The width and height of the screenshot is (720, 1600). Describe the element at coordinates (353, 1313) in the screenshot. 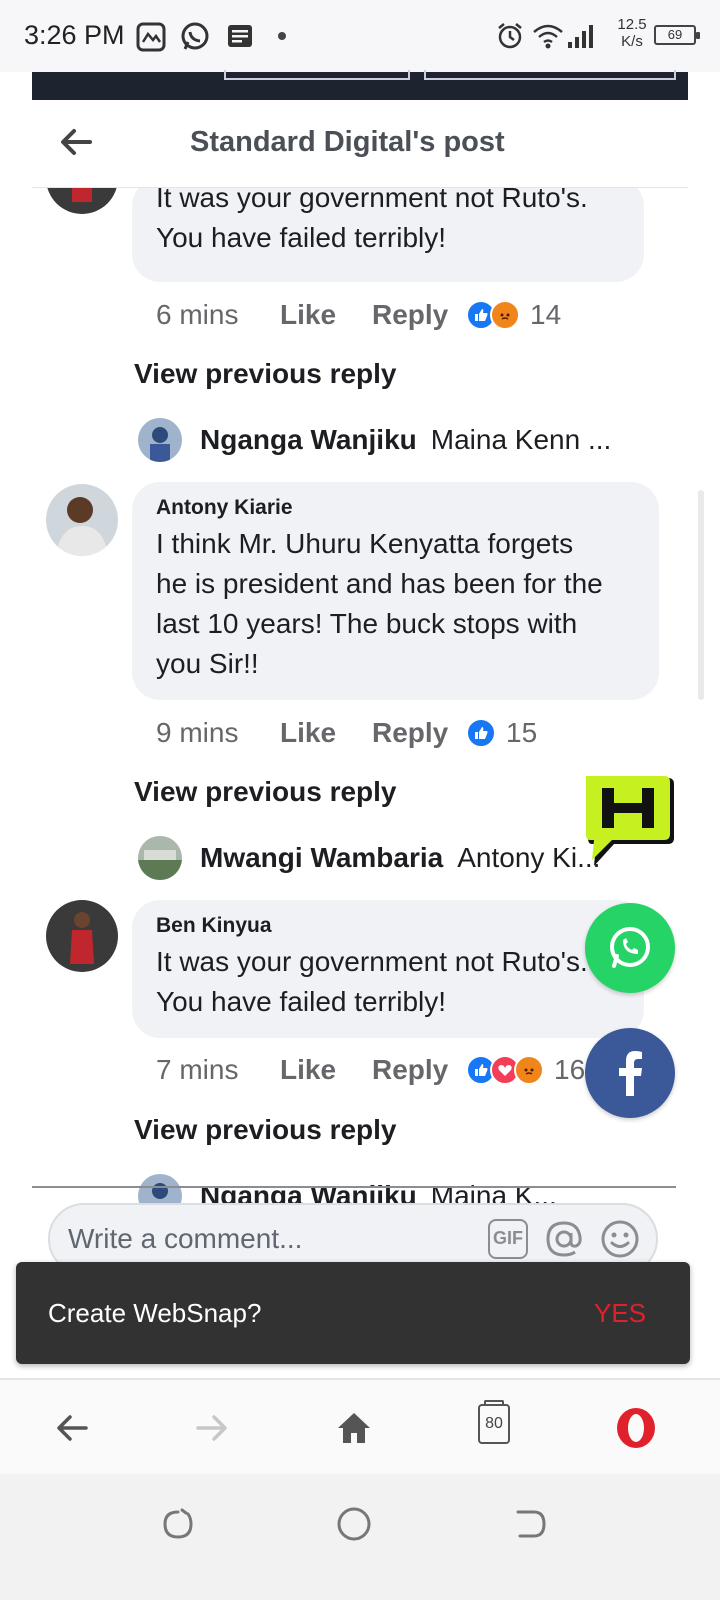

I see `websnap-snackbar: Create WebSnap? YES` at that location.